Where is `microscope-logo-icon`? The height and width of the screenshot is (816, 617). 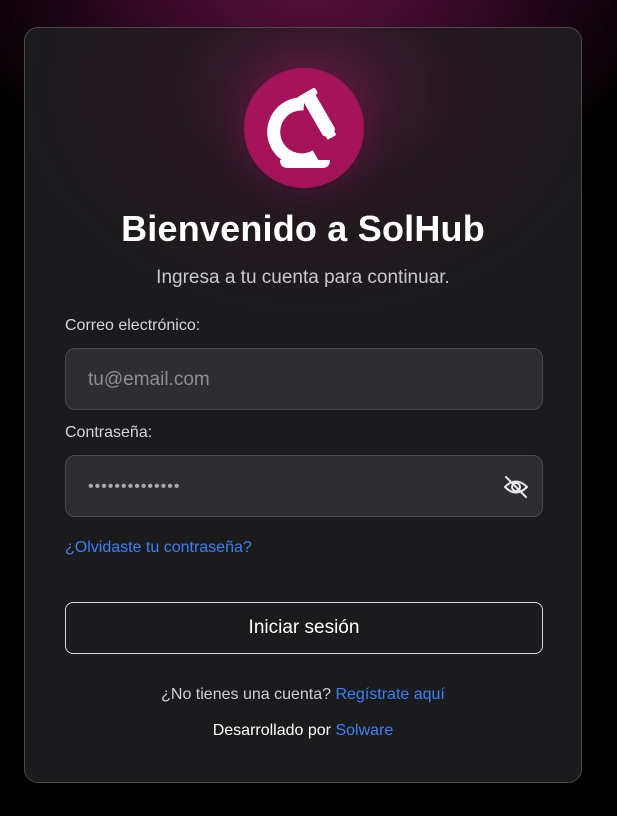 microscope-logo-icon is located at coordinates (301, 128).